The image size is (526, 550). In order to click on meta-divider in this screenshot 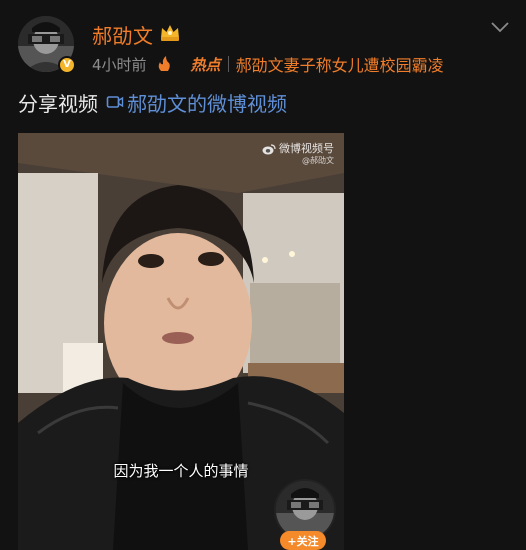, I will do `click(228, 64)`.